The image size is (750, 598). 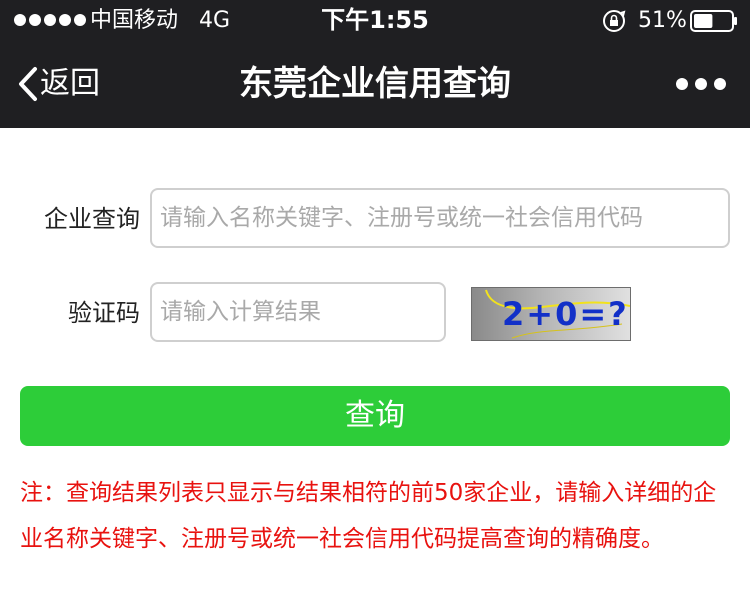 What do you see at coordinates (375, 416) in the screenshot?
I see `search-button: 查询` at bounding box center [375, 416].